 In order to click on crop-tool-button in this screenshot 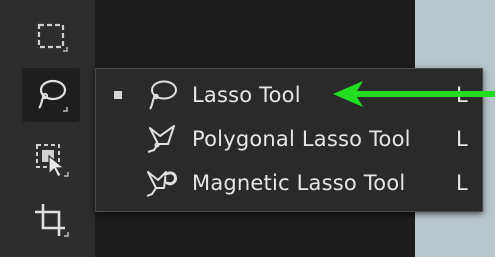, I will do `click(51, 220)`.